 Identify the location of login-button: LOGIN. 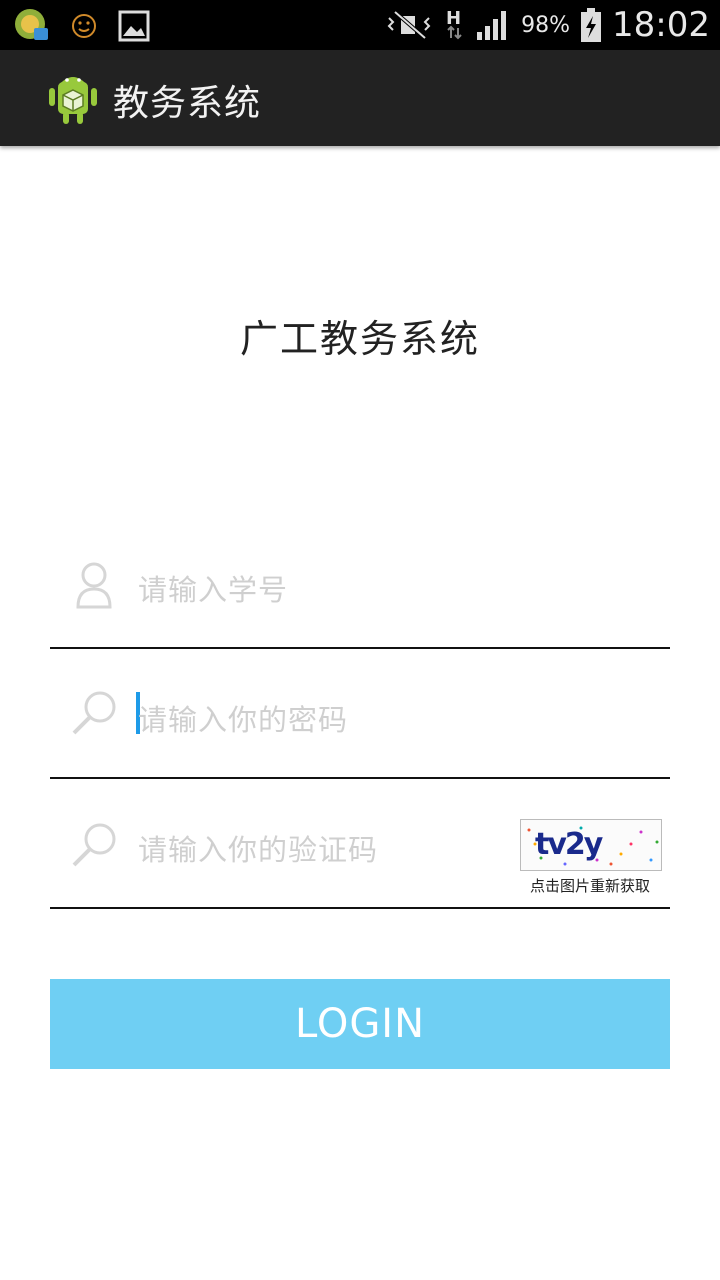
(360, 1024).